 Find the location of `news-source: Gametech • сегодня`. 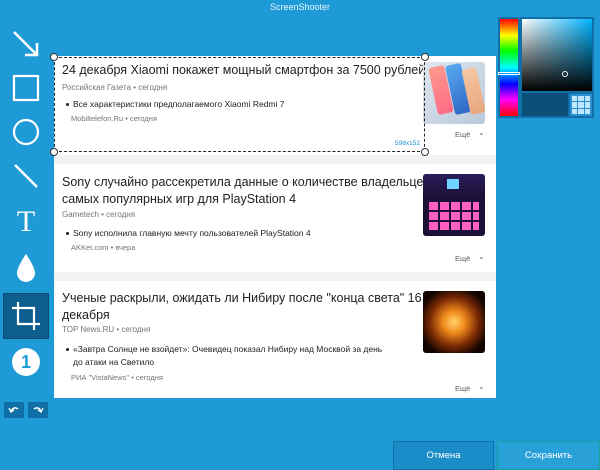

news-source: Gametech • сегодня is located at coordinates (99, 214).